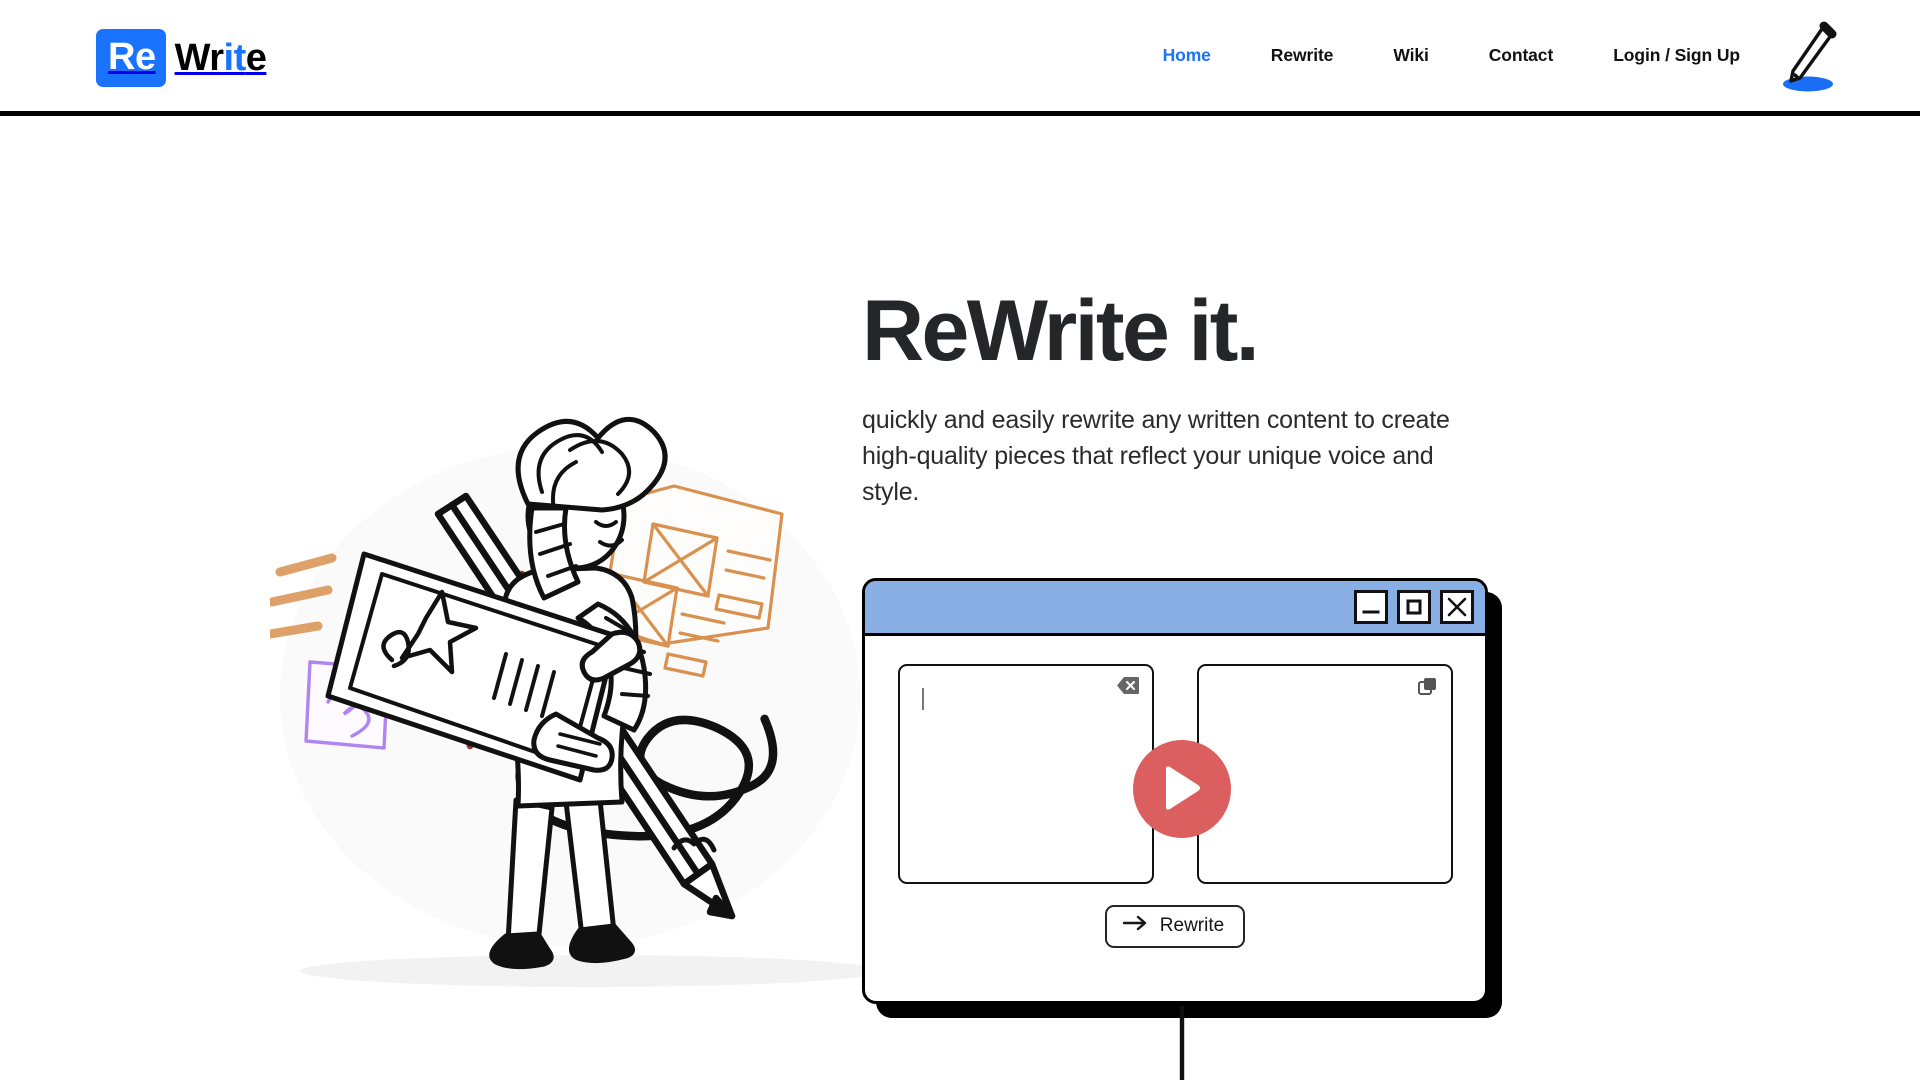 This screenshot has height=1080, width=1920. I want to click on result-text-pane, so click(1324, 774).